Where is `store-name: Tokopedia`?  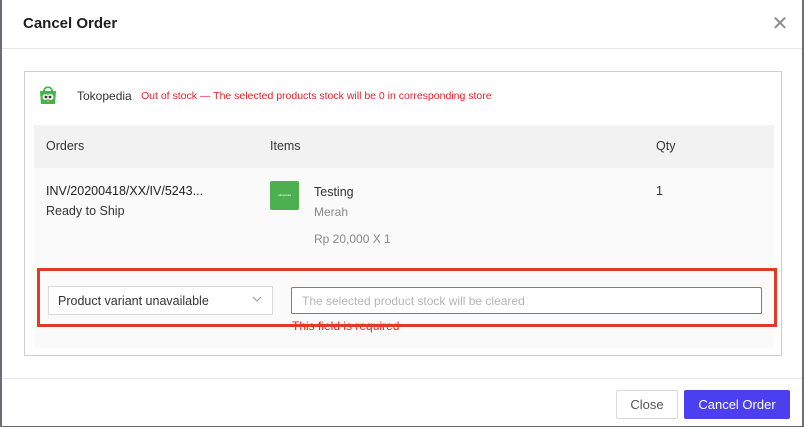
store-name: Tokopedia is located at coordinates (104, 96).